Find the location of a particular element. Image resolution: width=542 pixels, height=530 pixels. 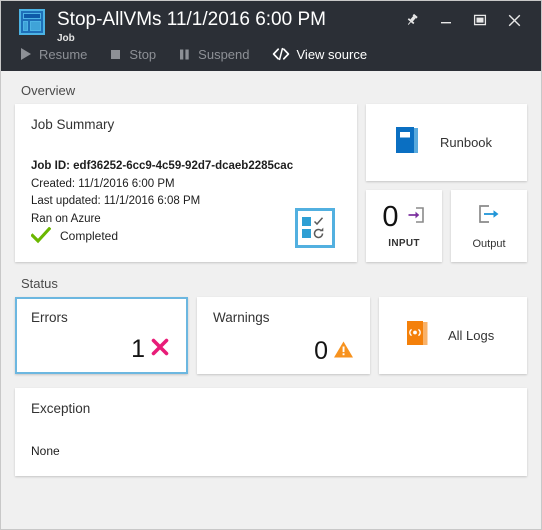

title-text-wrap: Stop-AllVMs 11/1/2016 6:00 PM Job is located at coordinates (191, 26).